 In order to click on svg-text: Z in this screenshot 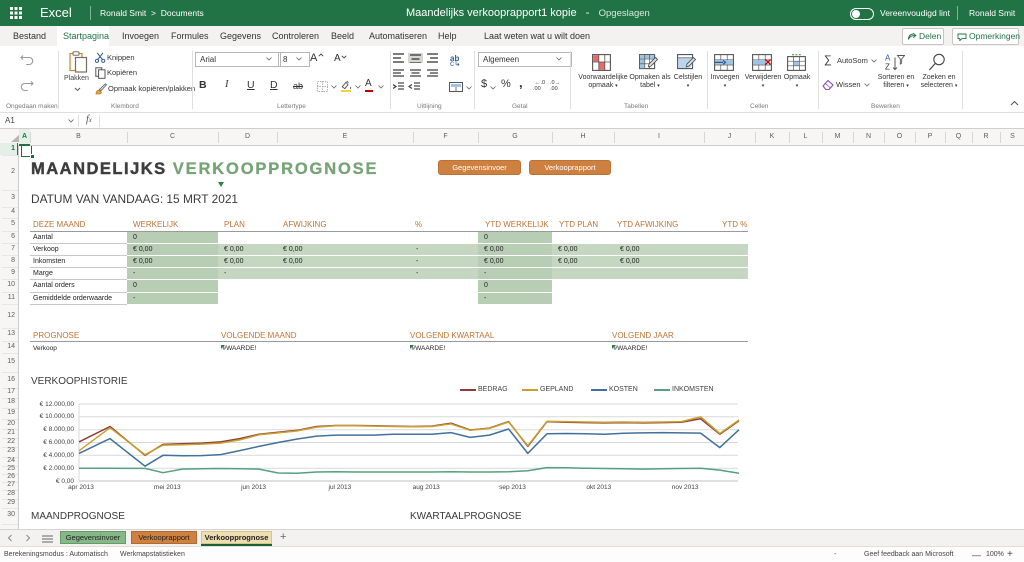, I will do `click(887, 67)`.